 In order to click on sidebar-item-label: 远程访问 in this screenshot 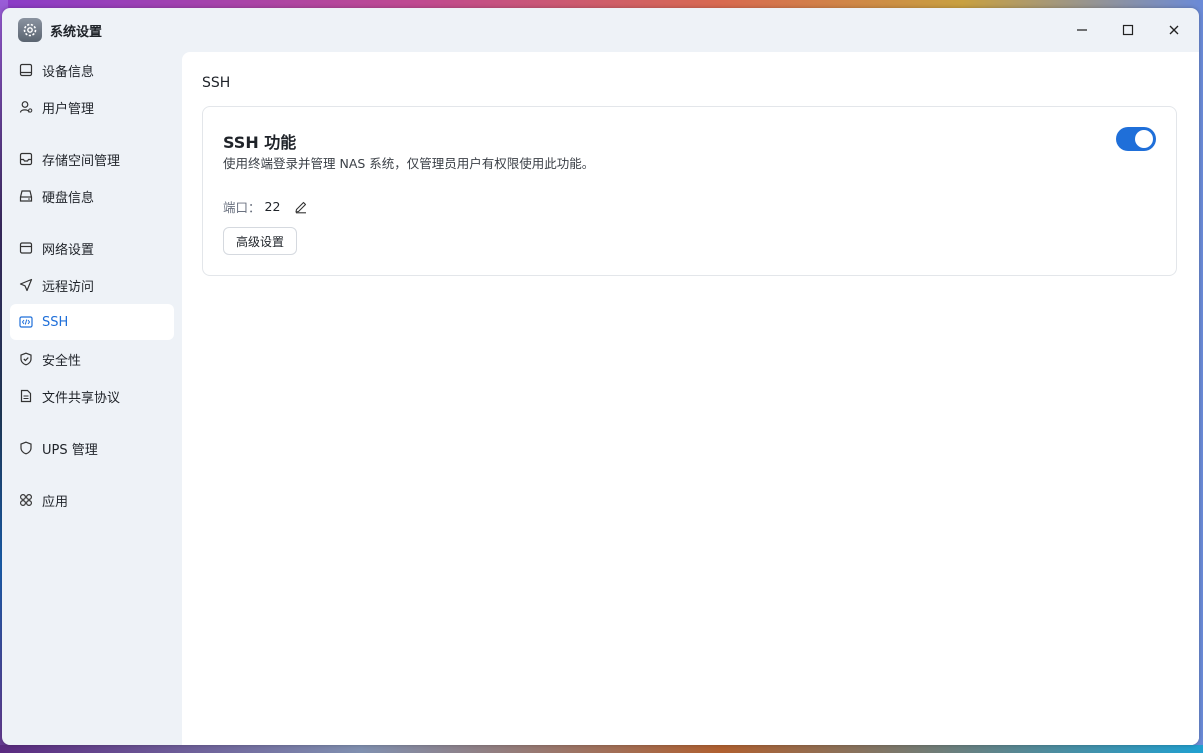, I will do `click(68, 287)`.